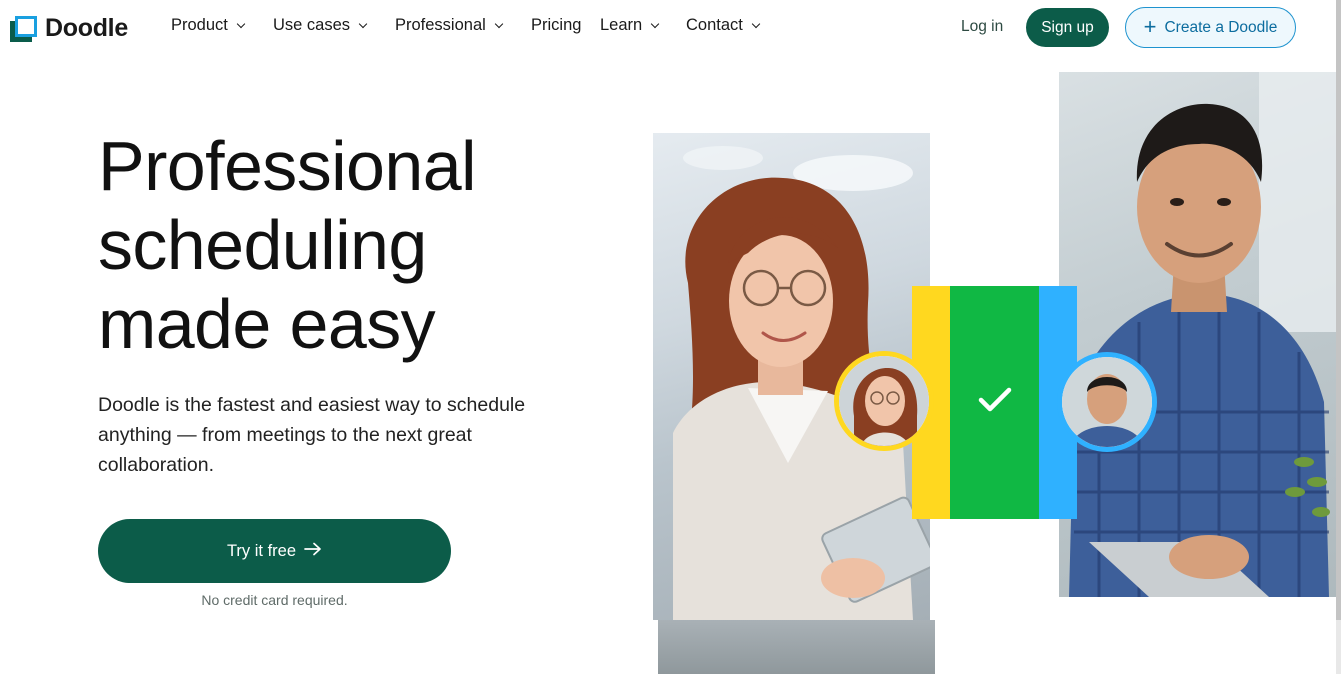 The image size is (1341, 674). I want to click on green-accent-bar, so click(994, 402).